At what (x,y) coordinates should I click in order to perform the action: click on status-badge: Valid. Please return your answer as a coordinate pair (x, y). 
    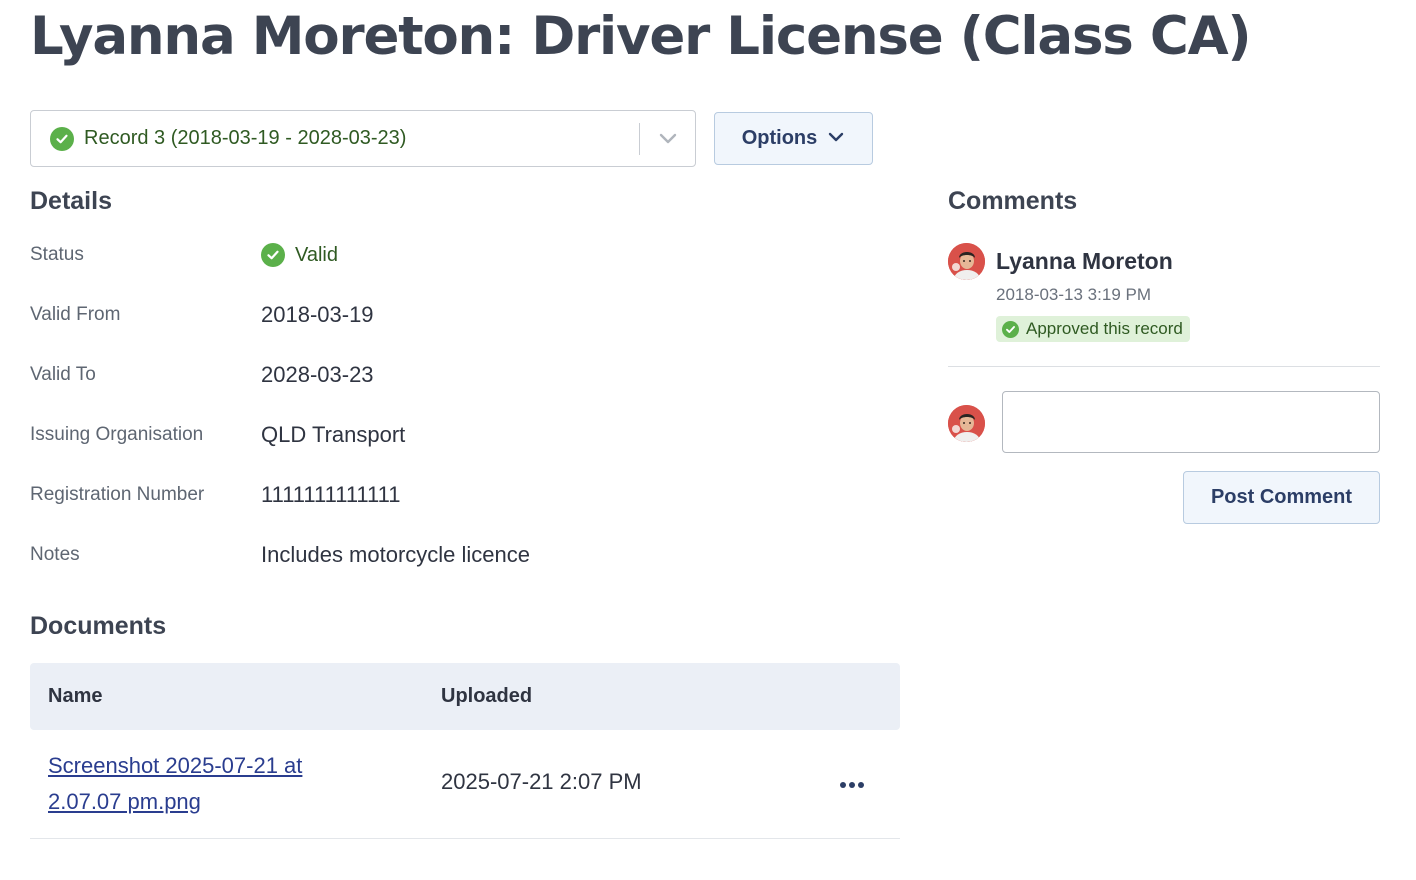
    Looking at the image, I should click on (299, 255).